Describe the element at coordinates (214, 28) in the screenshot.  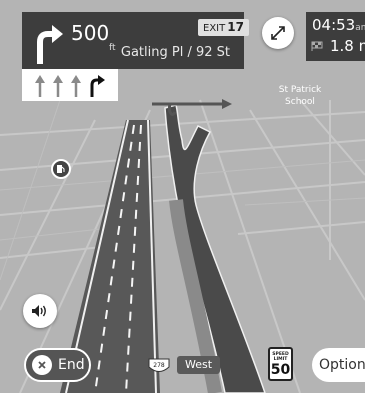
I see `exit-label: EXIT` at that location.